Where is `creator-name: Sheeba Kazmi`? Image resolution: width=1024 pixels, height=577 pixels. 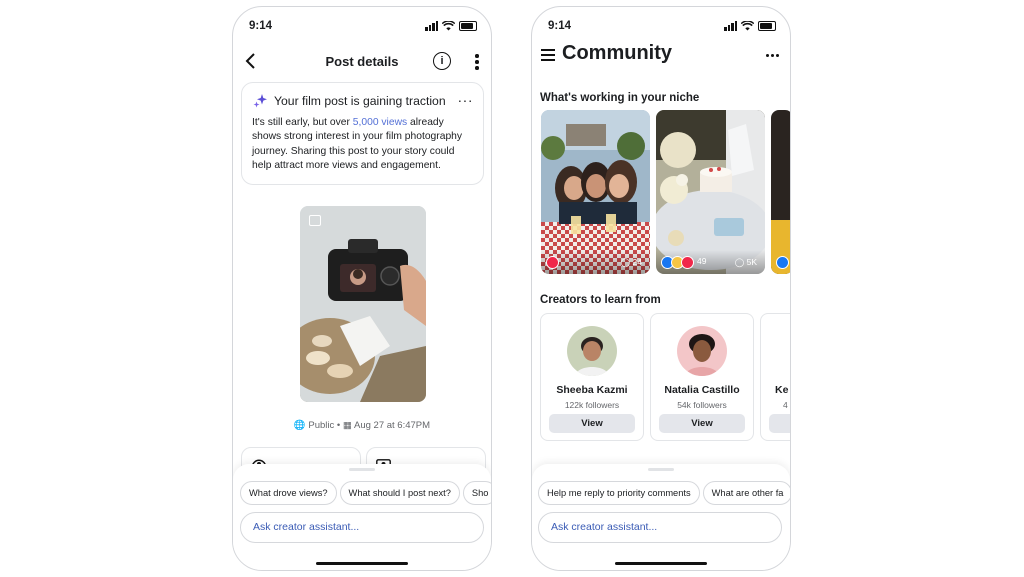
creator-name: Sheeba Kazmi is located at coordinates (592, 390).